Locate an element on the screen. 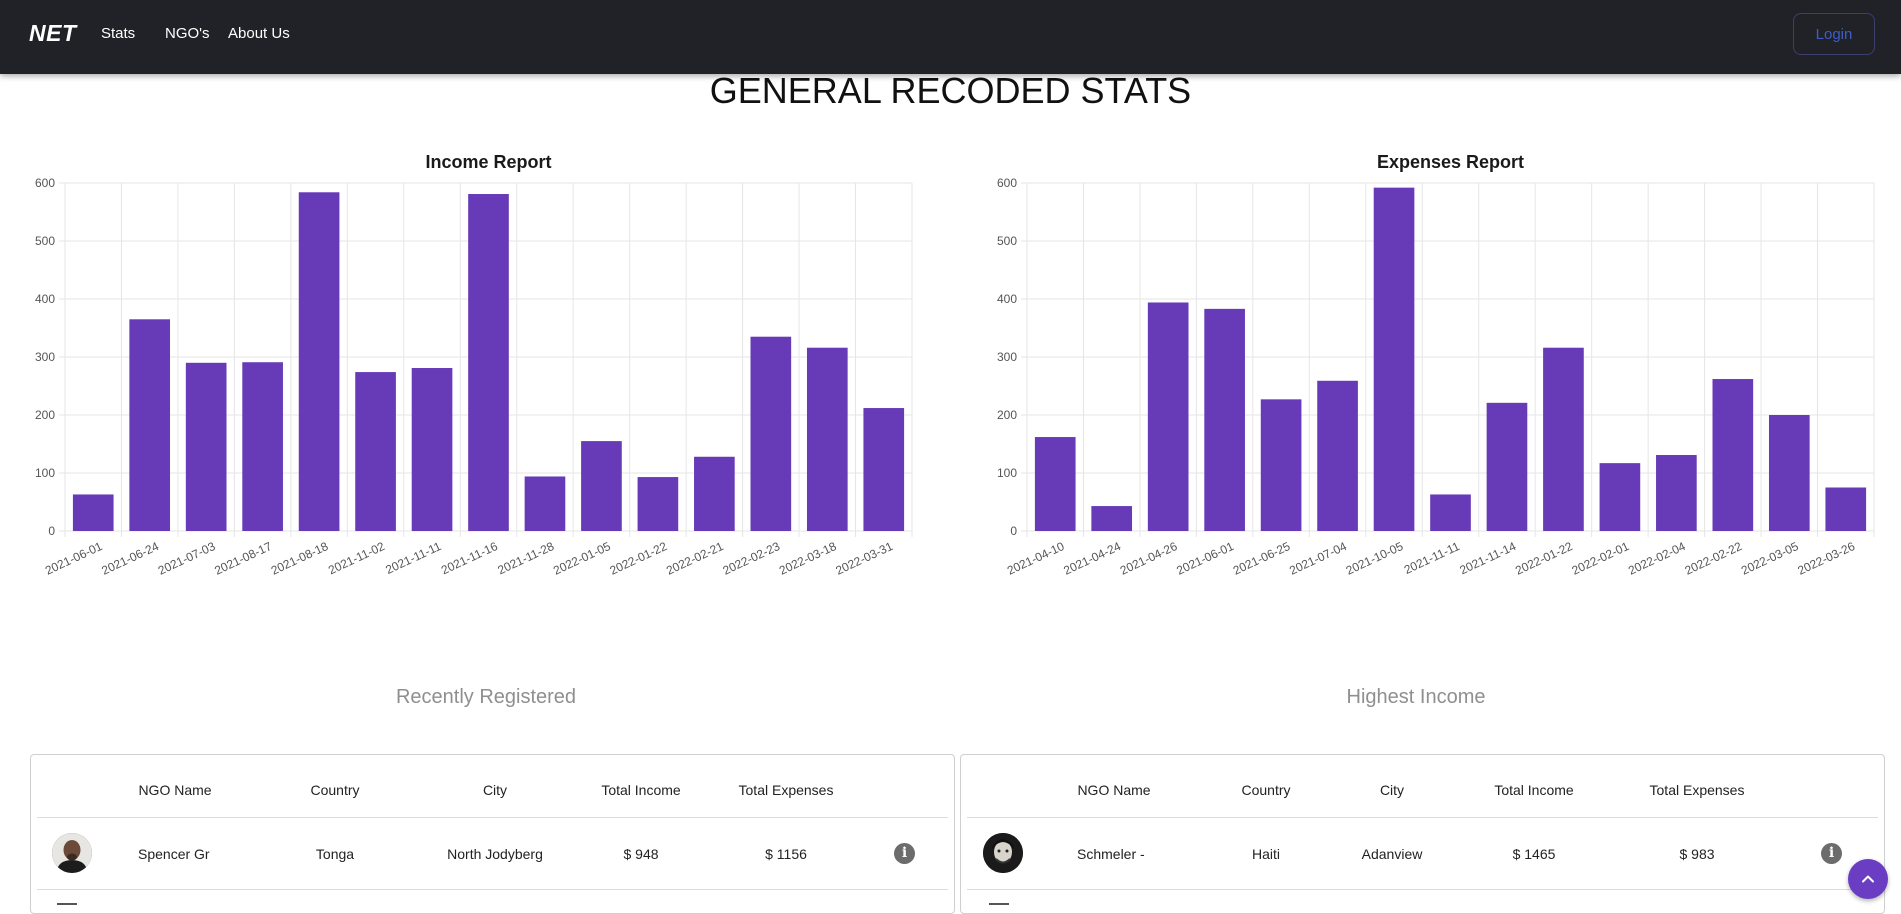  x-tick-label: 2021-11-14 is located at coordinates (1487, 558).